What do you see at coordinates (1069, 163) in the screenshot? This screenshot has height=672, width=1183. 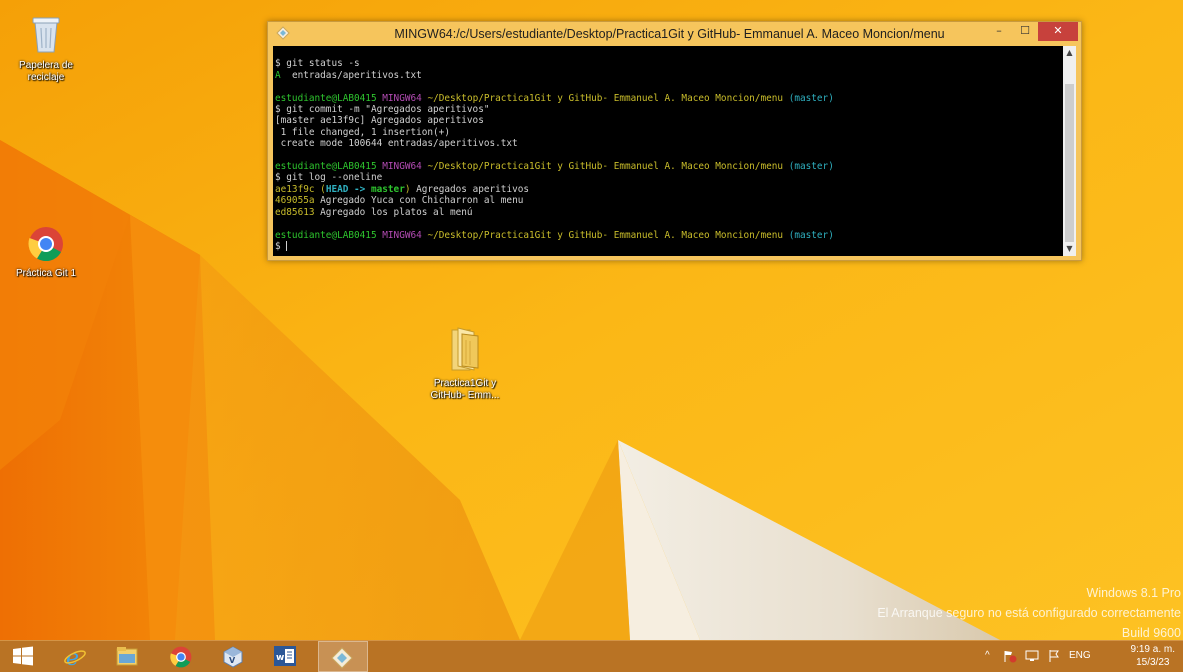 I see `scrollbar-thumb` at bounding box center [1069, 163].